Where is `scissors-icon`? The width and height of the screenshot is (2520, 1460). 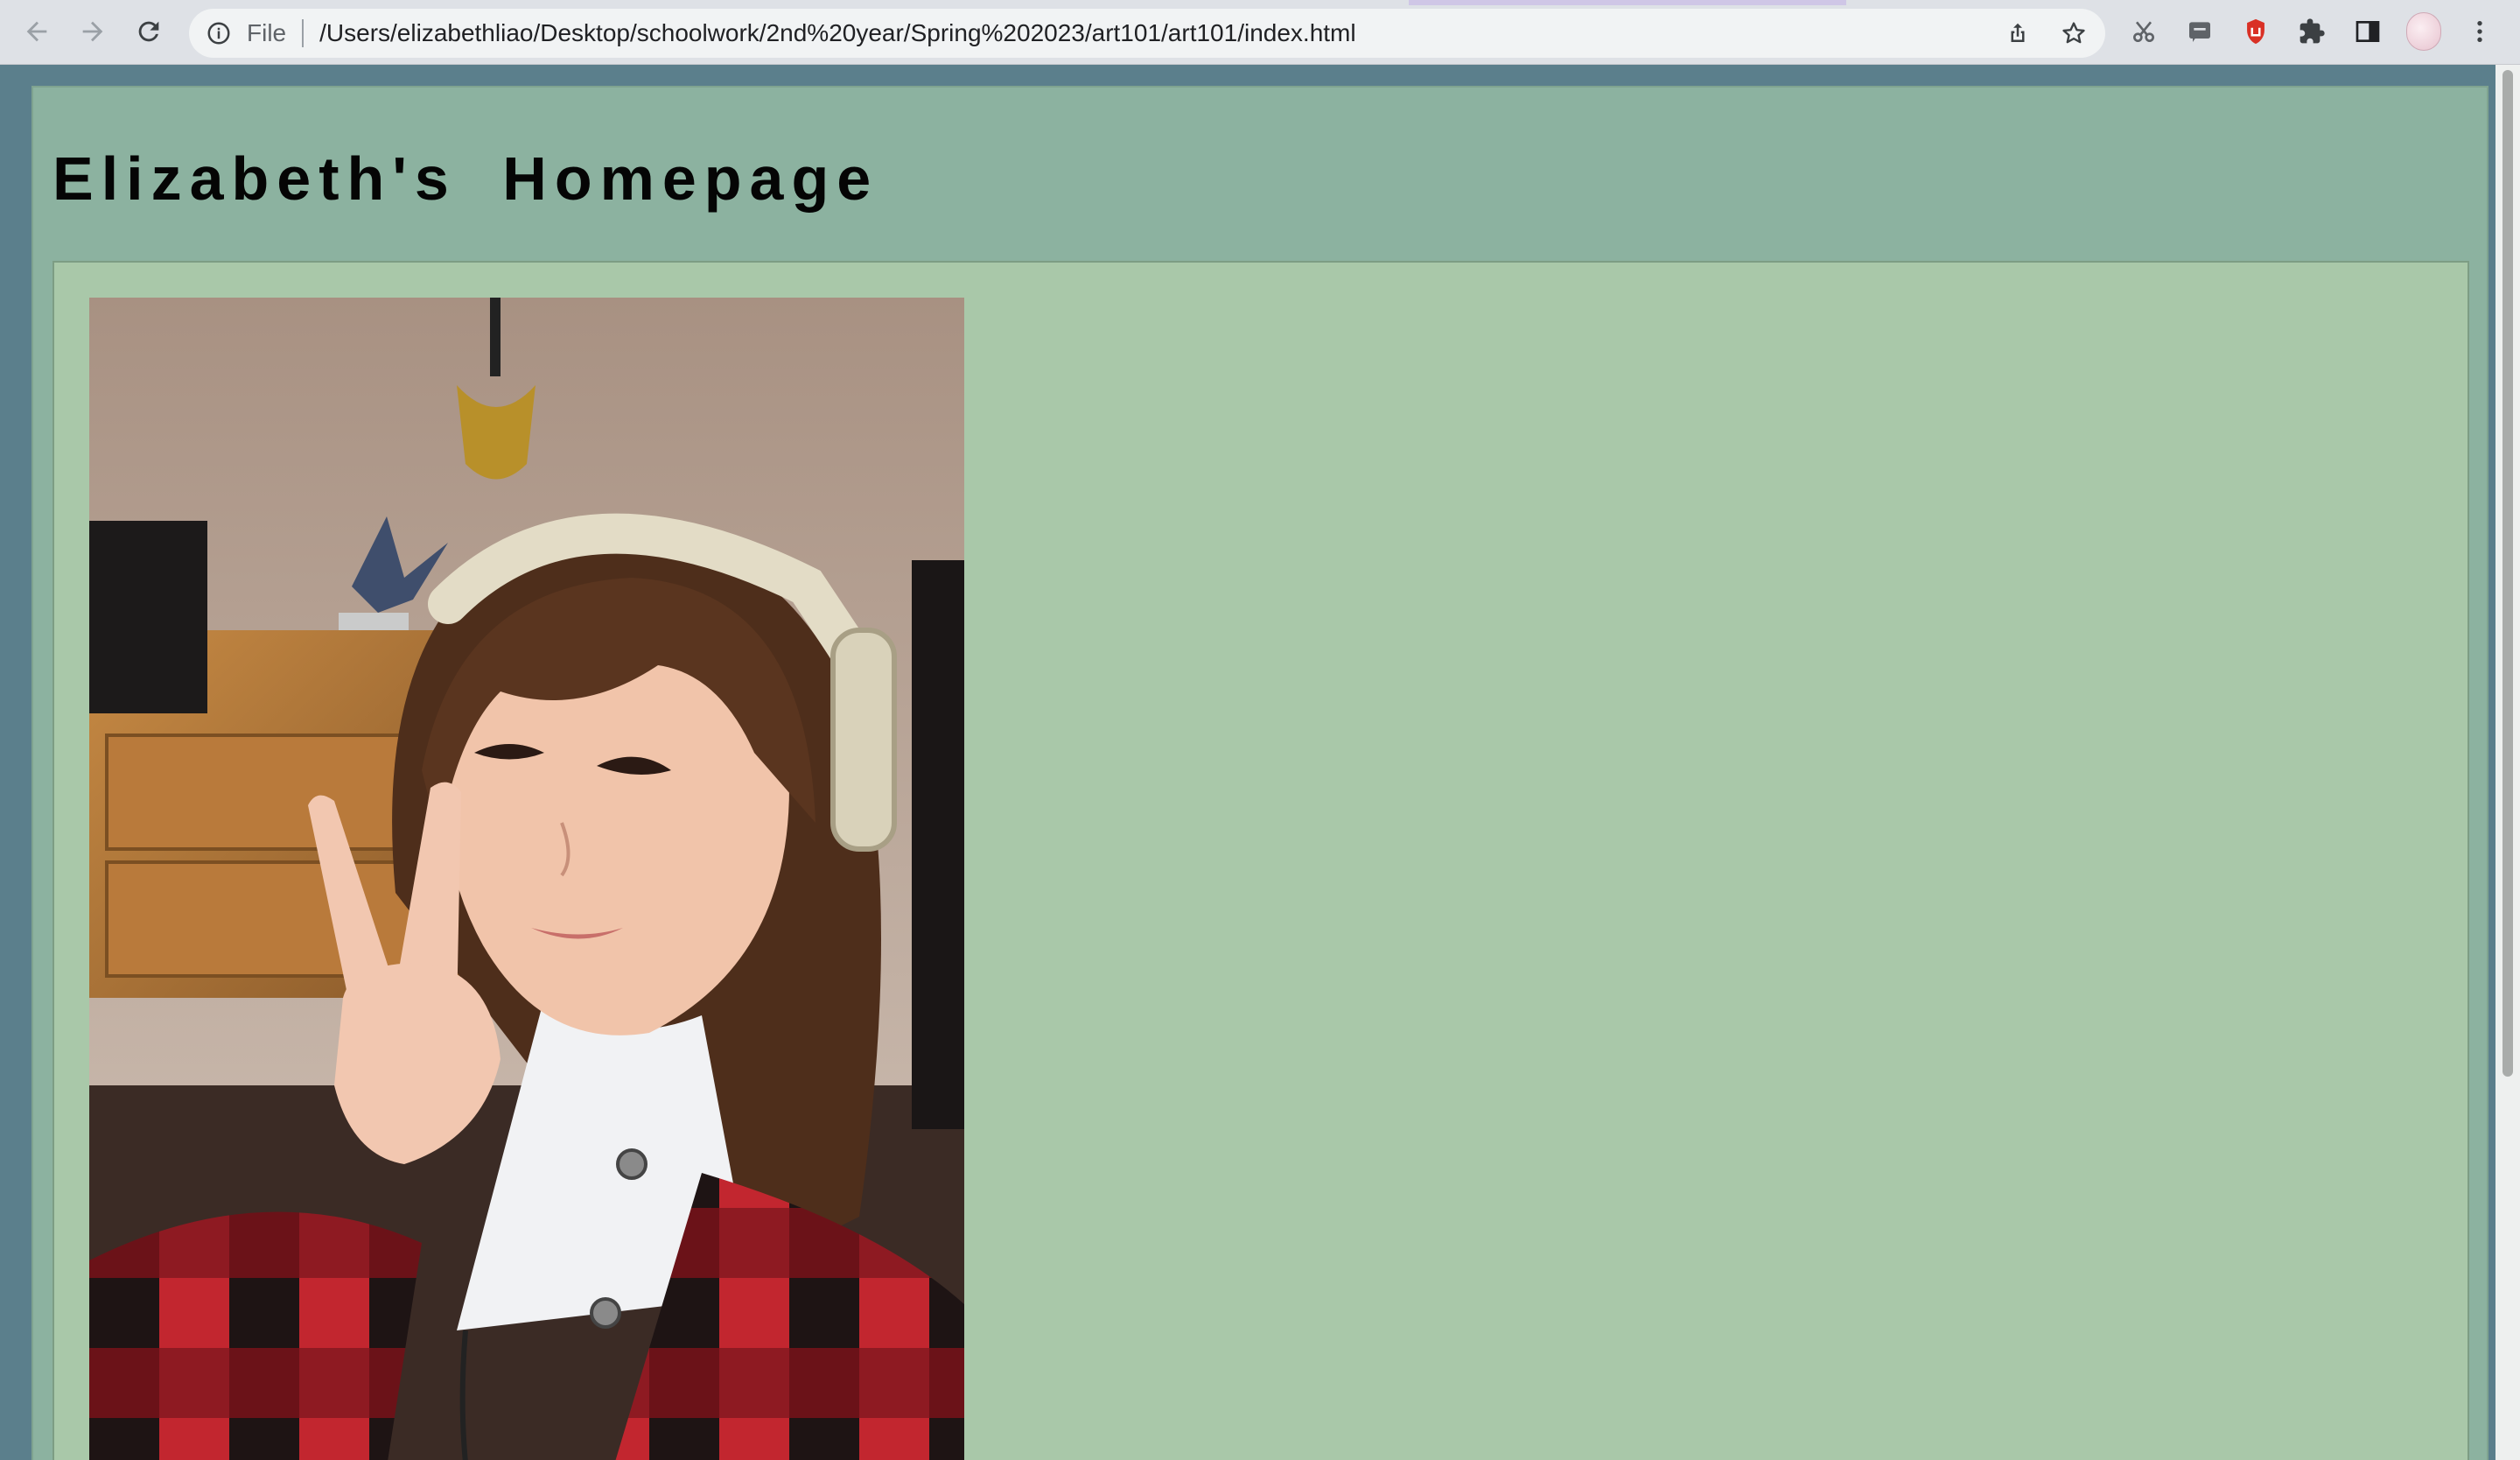
scissors-icon is located at coordinates (2143, 31).